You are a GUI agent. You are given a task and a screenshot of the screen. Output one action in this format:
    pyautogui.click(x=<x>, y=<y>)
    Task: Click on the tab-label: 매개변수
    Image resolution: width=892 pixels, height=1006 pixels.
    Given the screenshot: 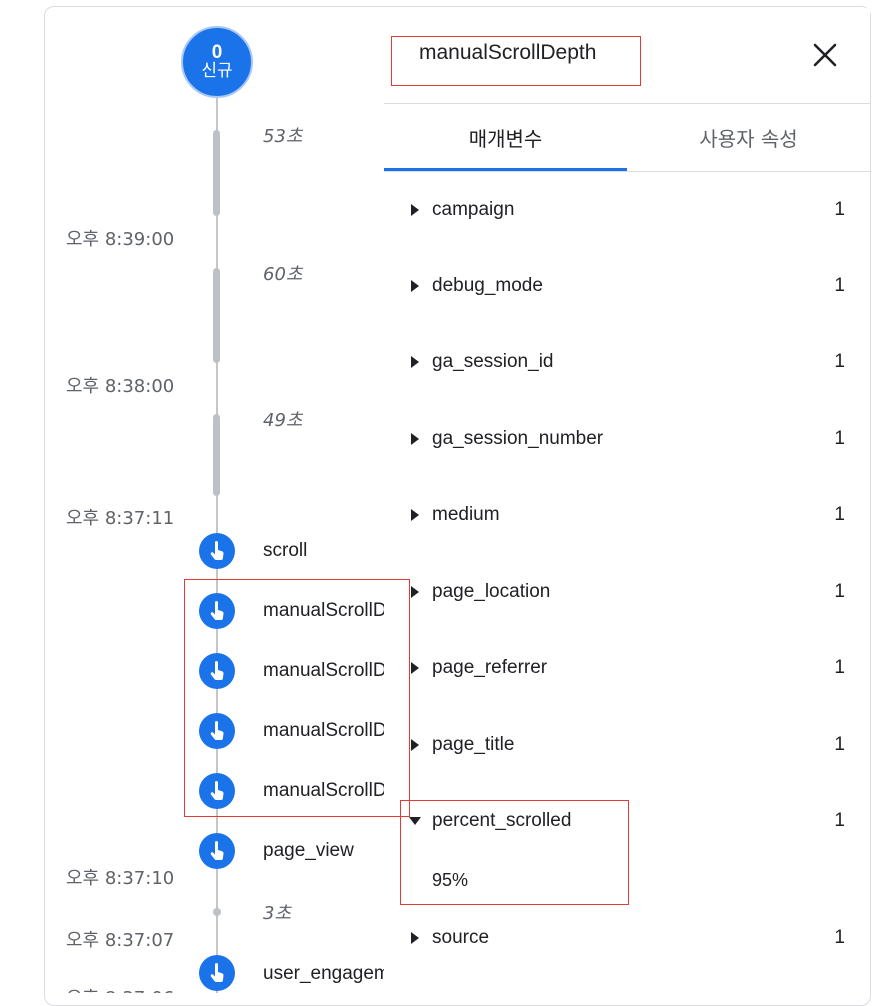 What is the action you would take?
    pyautogui.click(x=505, y=138)
    